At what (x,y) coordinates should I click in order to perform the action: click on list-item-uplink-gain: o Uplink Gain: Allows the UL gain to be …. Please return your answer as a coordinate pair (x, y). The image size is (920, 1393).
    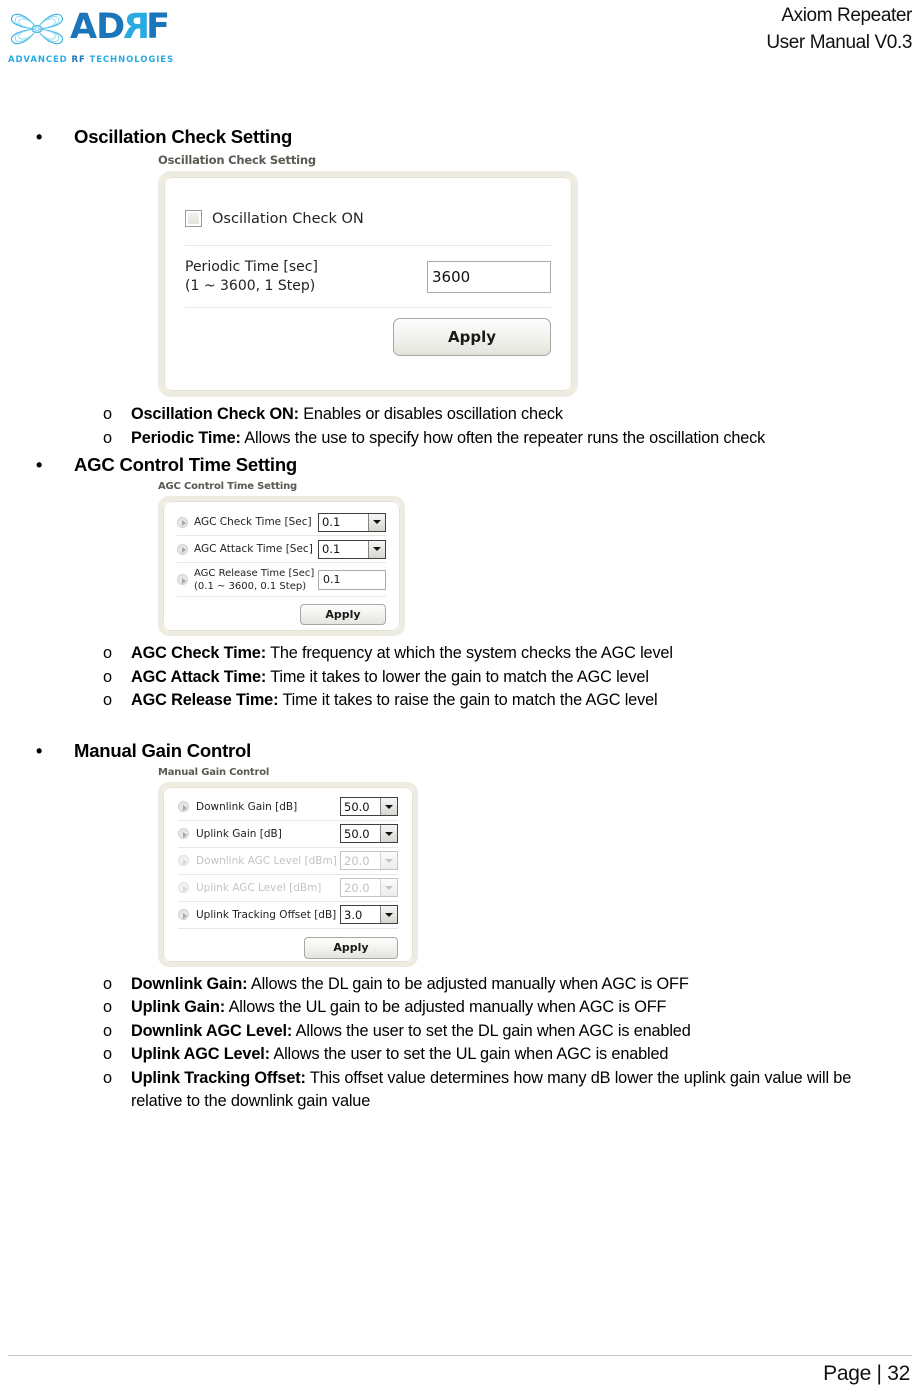
    Looking at the image, I should click on (460, 1008).